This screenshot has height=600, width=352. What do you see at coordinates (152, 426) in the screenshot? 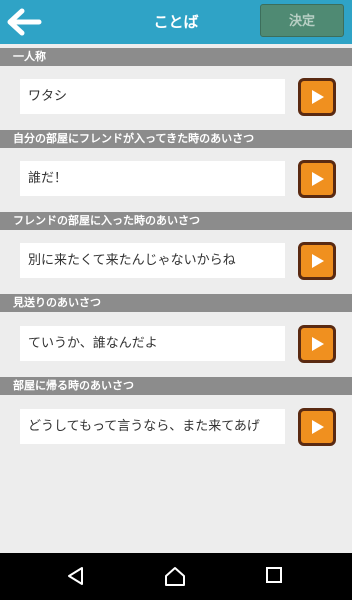
I see `greeting-text-field: どうしてもって言うなら、また来てあげ` at bounding box center [152, 426].